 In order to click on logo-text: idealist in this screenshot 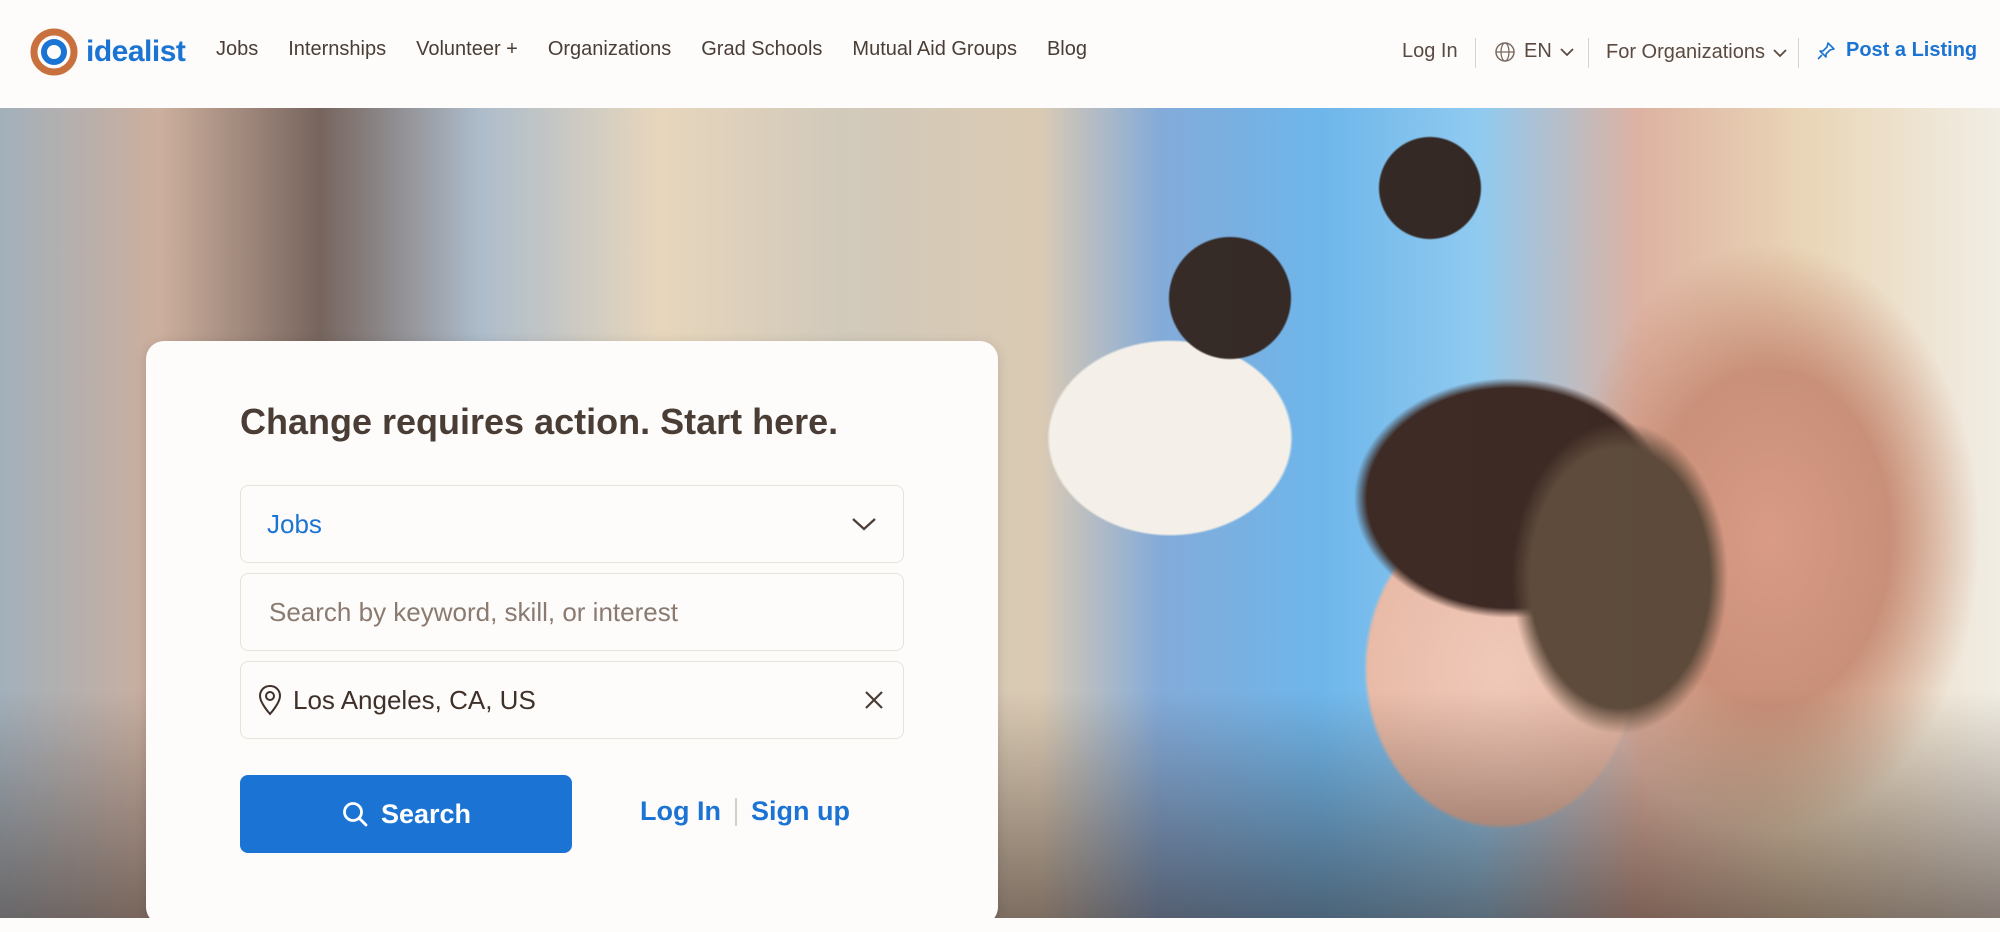, I will do `click(136, 51)`.